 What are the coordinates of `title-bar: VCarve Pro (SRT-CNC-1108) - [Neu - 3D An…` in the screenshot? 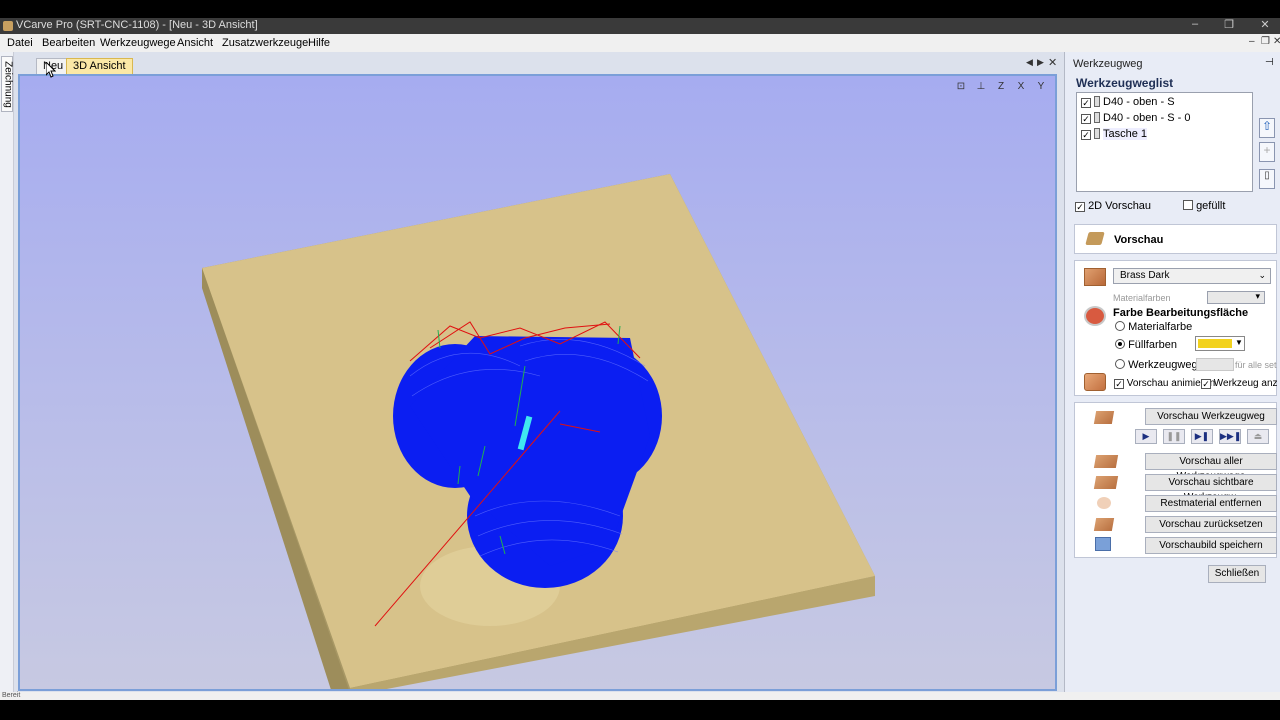 It's located at (640, 26).